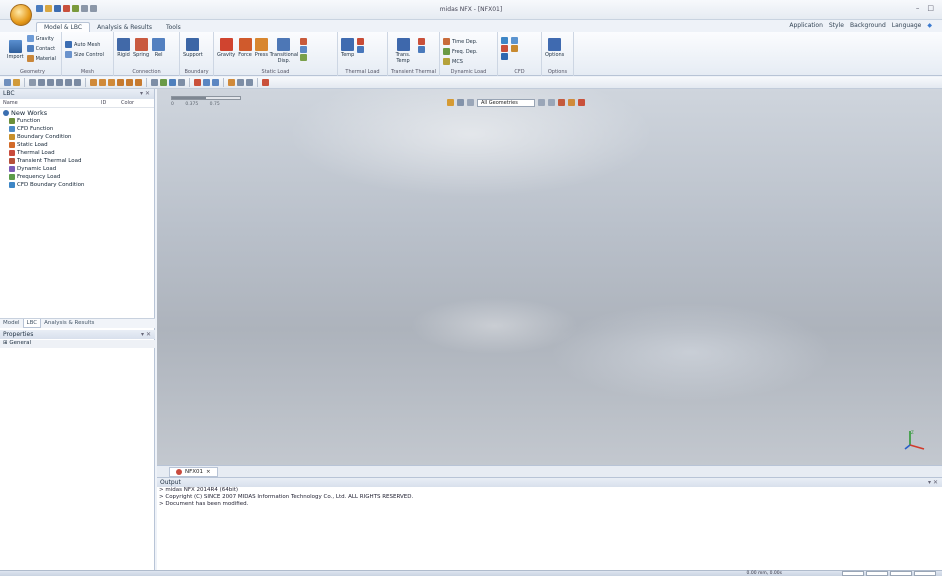 This screenshot has width=942, height=576. I want to click on cfd-symmetry-icon, so click(514, 40).